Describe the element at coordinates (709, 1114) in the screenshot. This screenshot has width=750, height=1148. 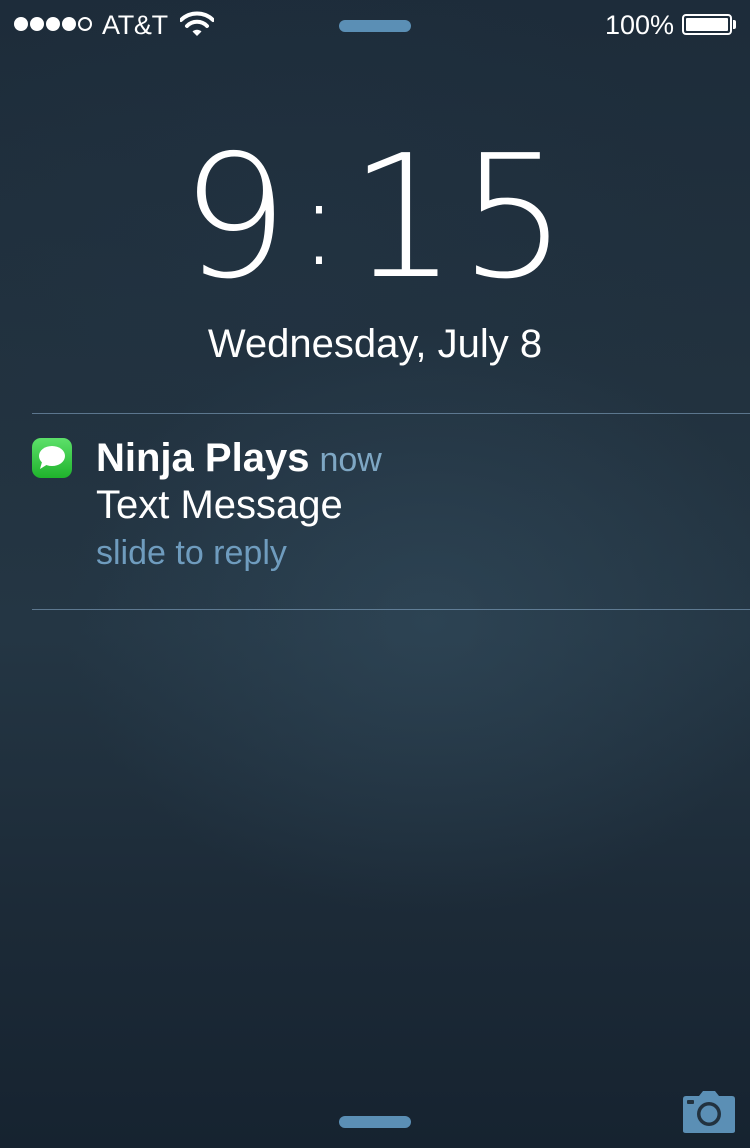
I see `camera-icon` at that location.